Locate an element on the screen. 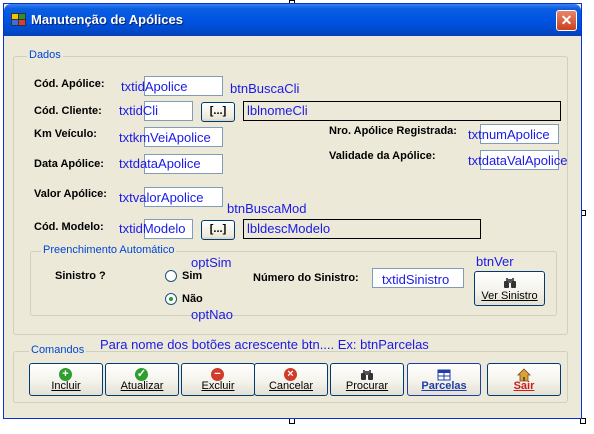  numero-sinistro-label: Número do Sinistro: is located at coordinates (306, 278).